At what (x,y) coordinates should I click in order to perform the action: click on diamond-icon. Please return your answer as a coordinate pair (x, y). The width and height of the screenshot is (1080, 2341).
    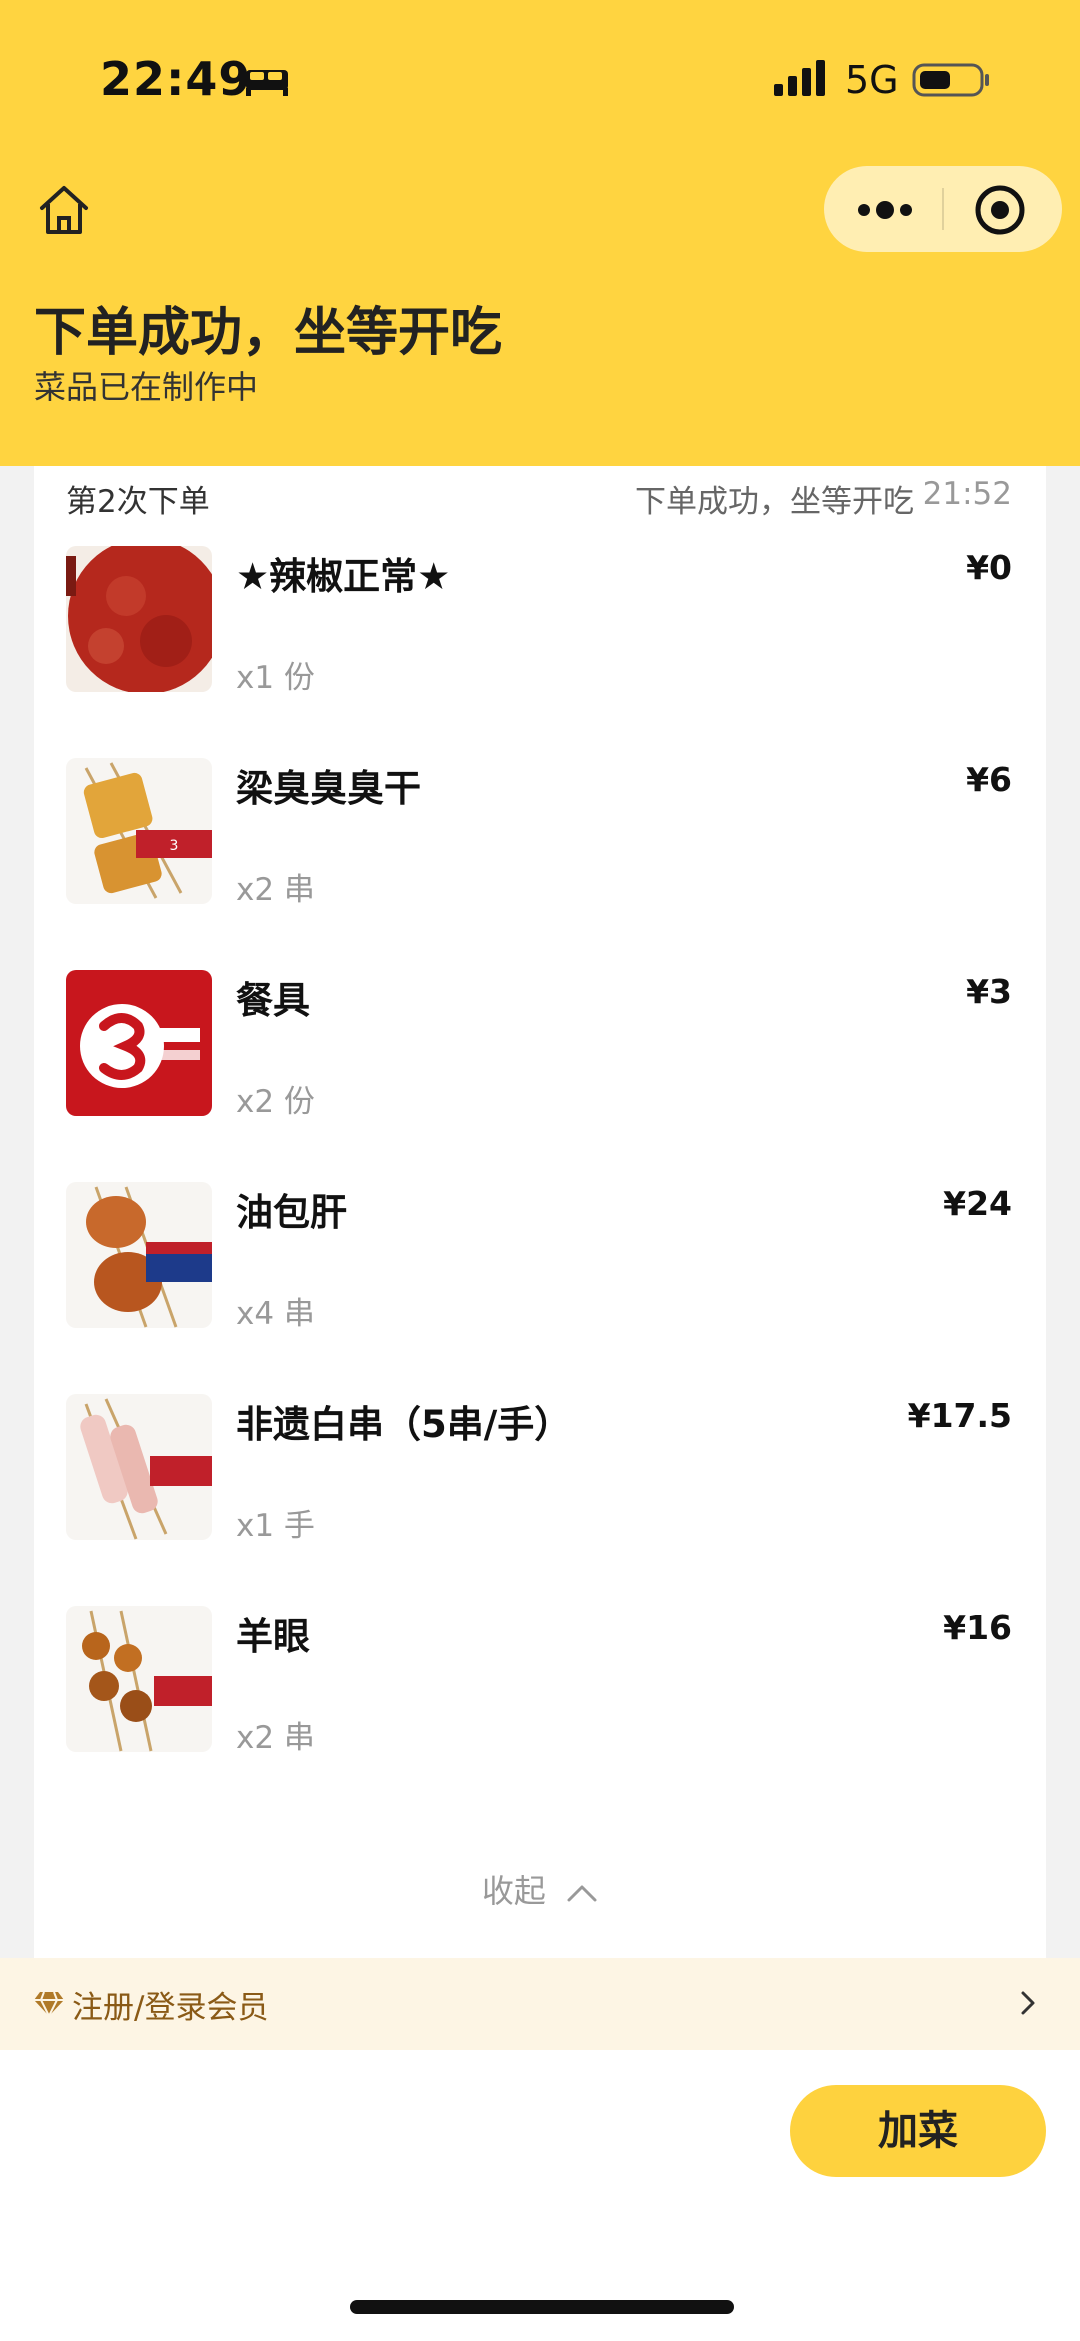
    Looking at the image, I should click on (49, 2005).